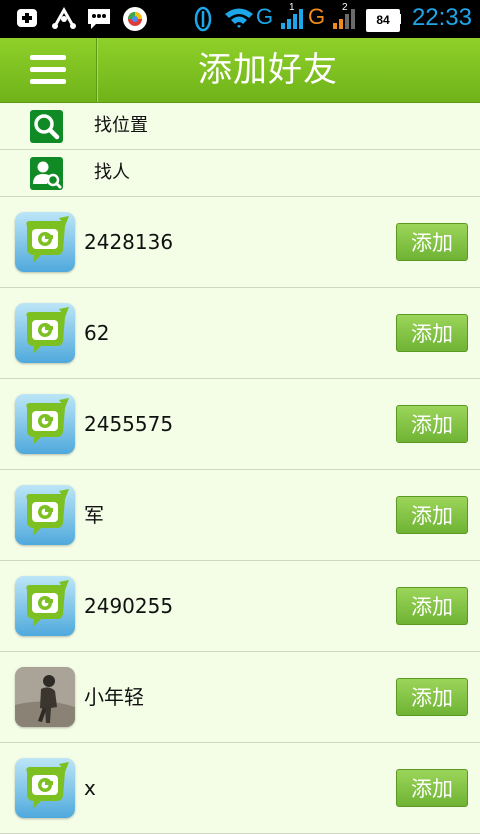 The image size is (480, 834). What do you see at coordinates (240, 697) in the screenshot?
I see `list-item: 小年轻 添加` at bounding box center [240, 697].